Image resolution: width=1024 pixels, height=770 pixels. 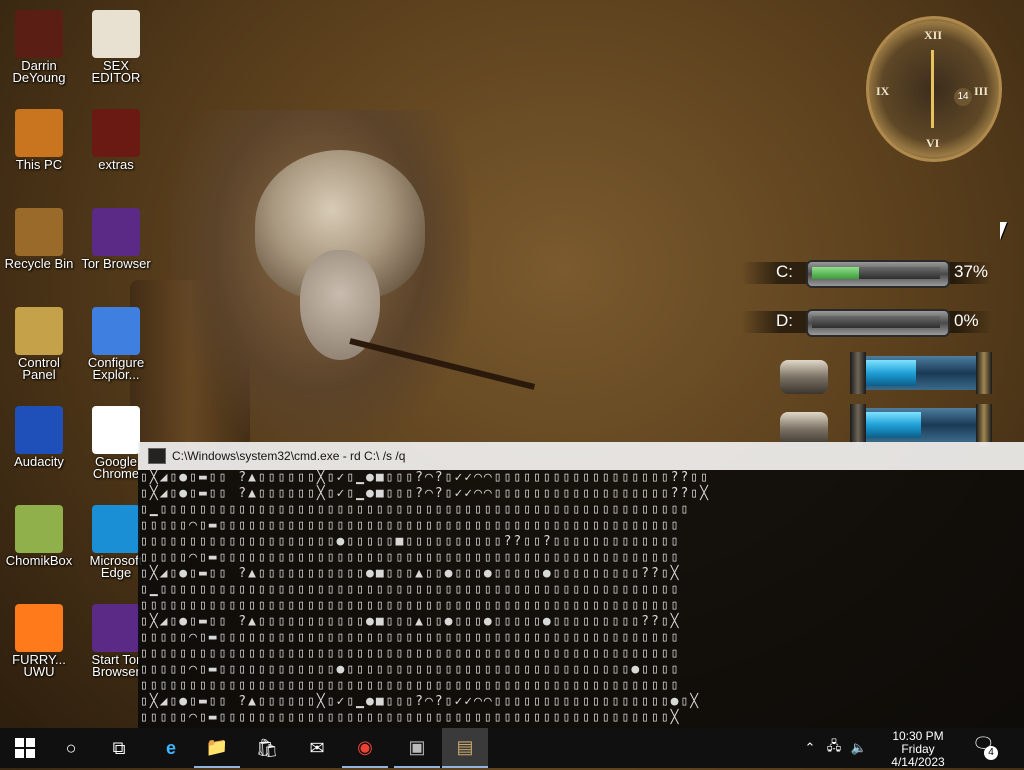 I want to click on clock-minute-hand, so click(x=932, y=107).